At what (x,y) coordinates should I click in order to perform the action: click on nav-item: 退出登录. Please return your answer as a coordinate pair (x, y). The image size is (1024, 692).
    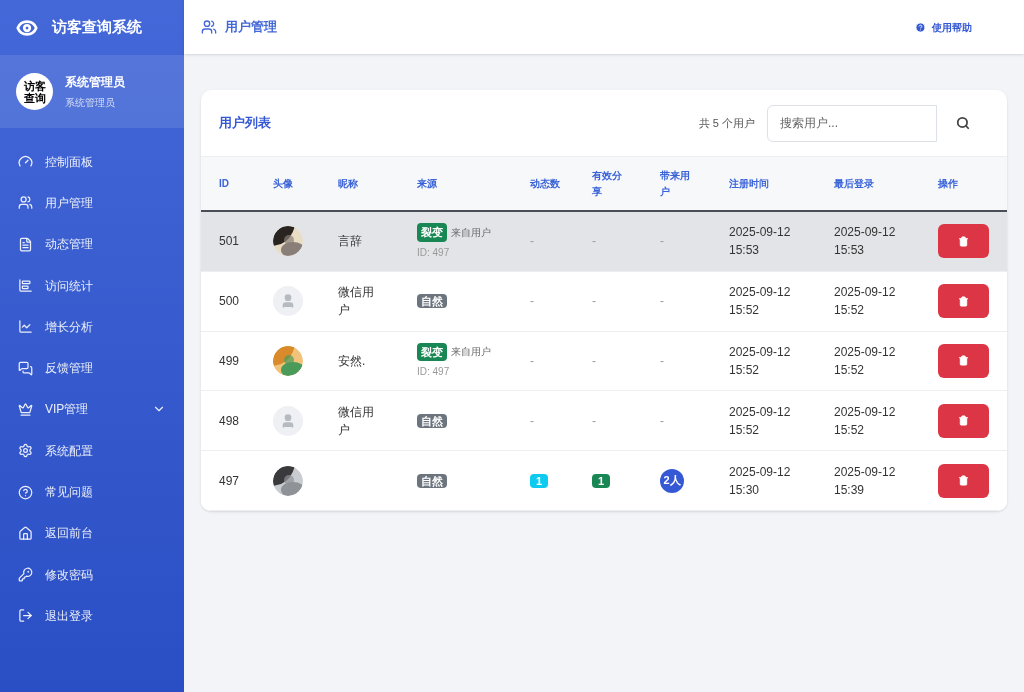
    Looking at the image, I should click on (92, 616).